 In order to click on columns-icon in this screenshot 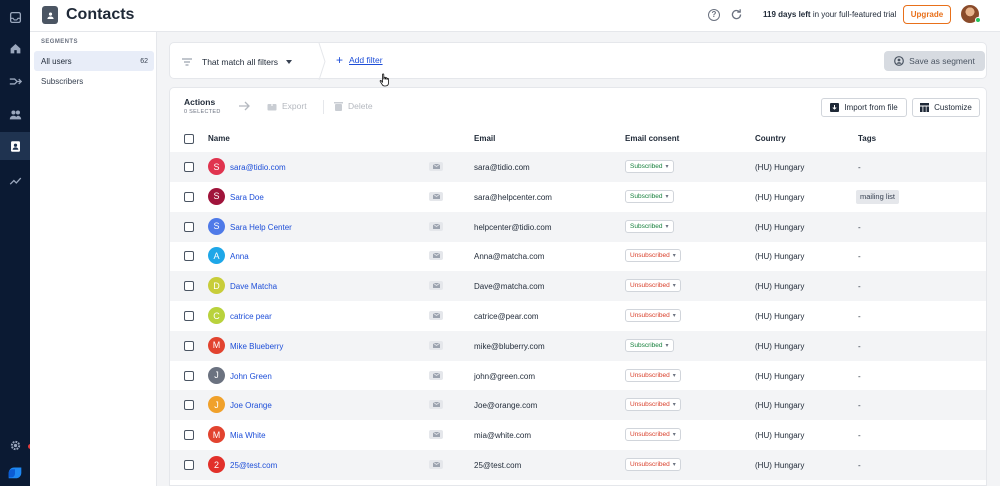, I will do `click(925, 107)`.